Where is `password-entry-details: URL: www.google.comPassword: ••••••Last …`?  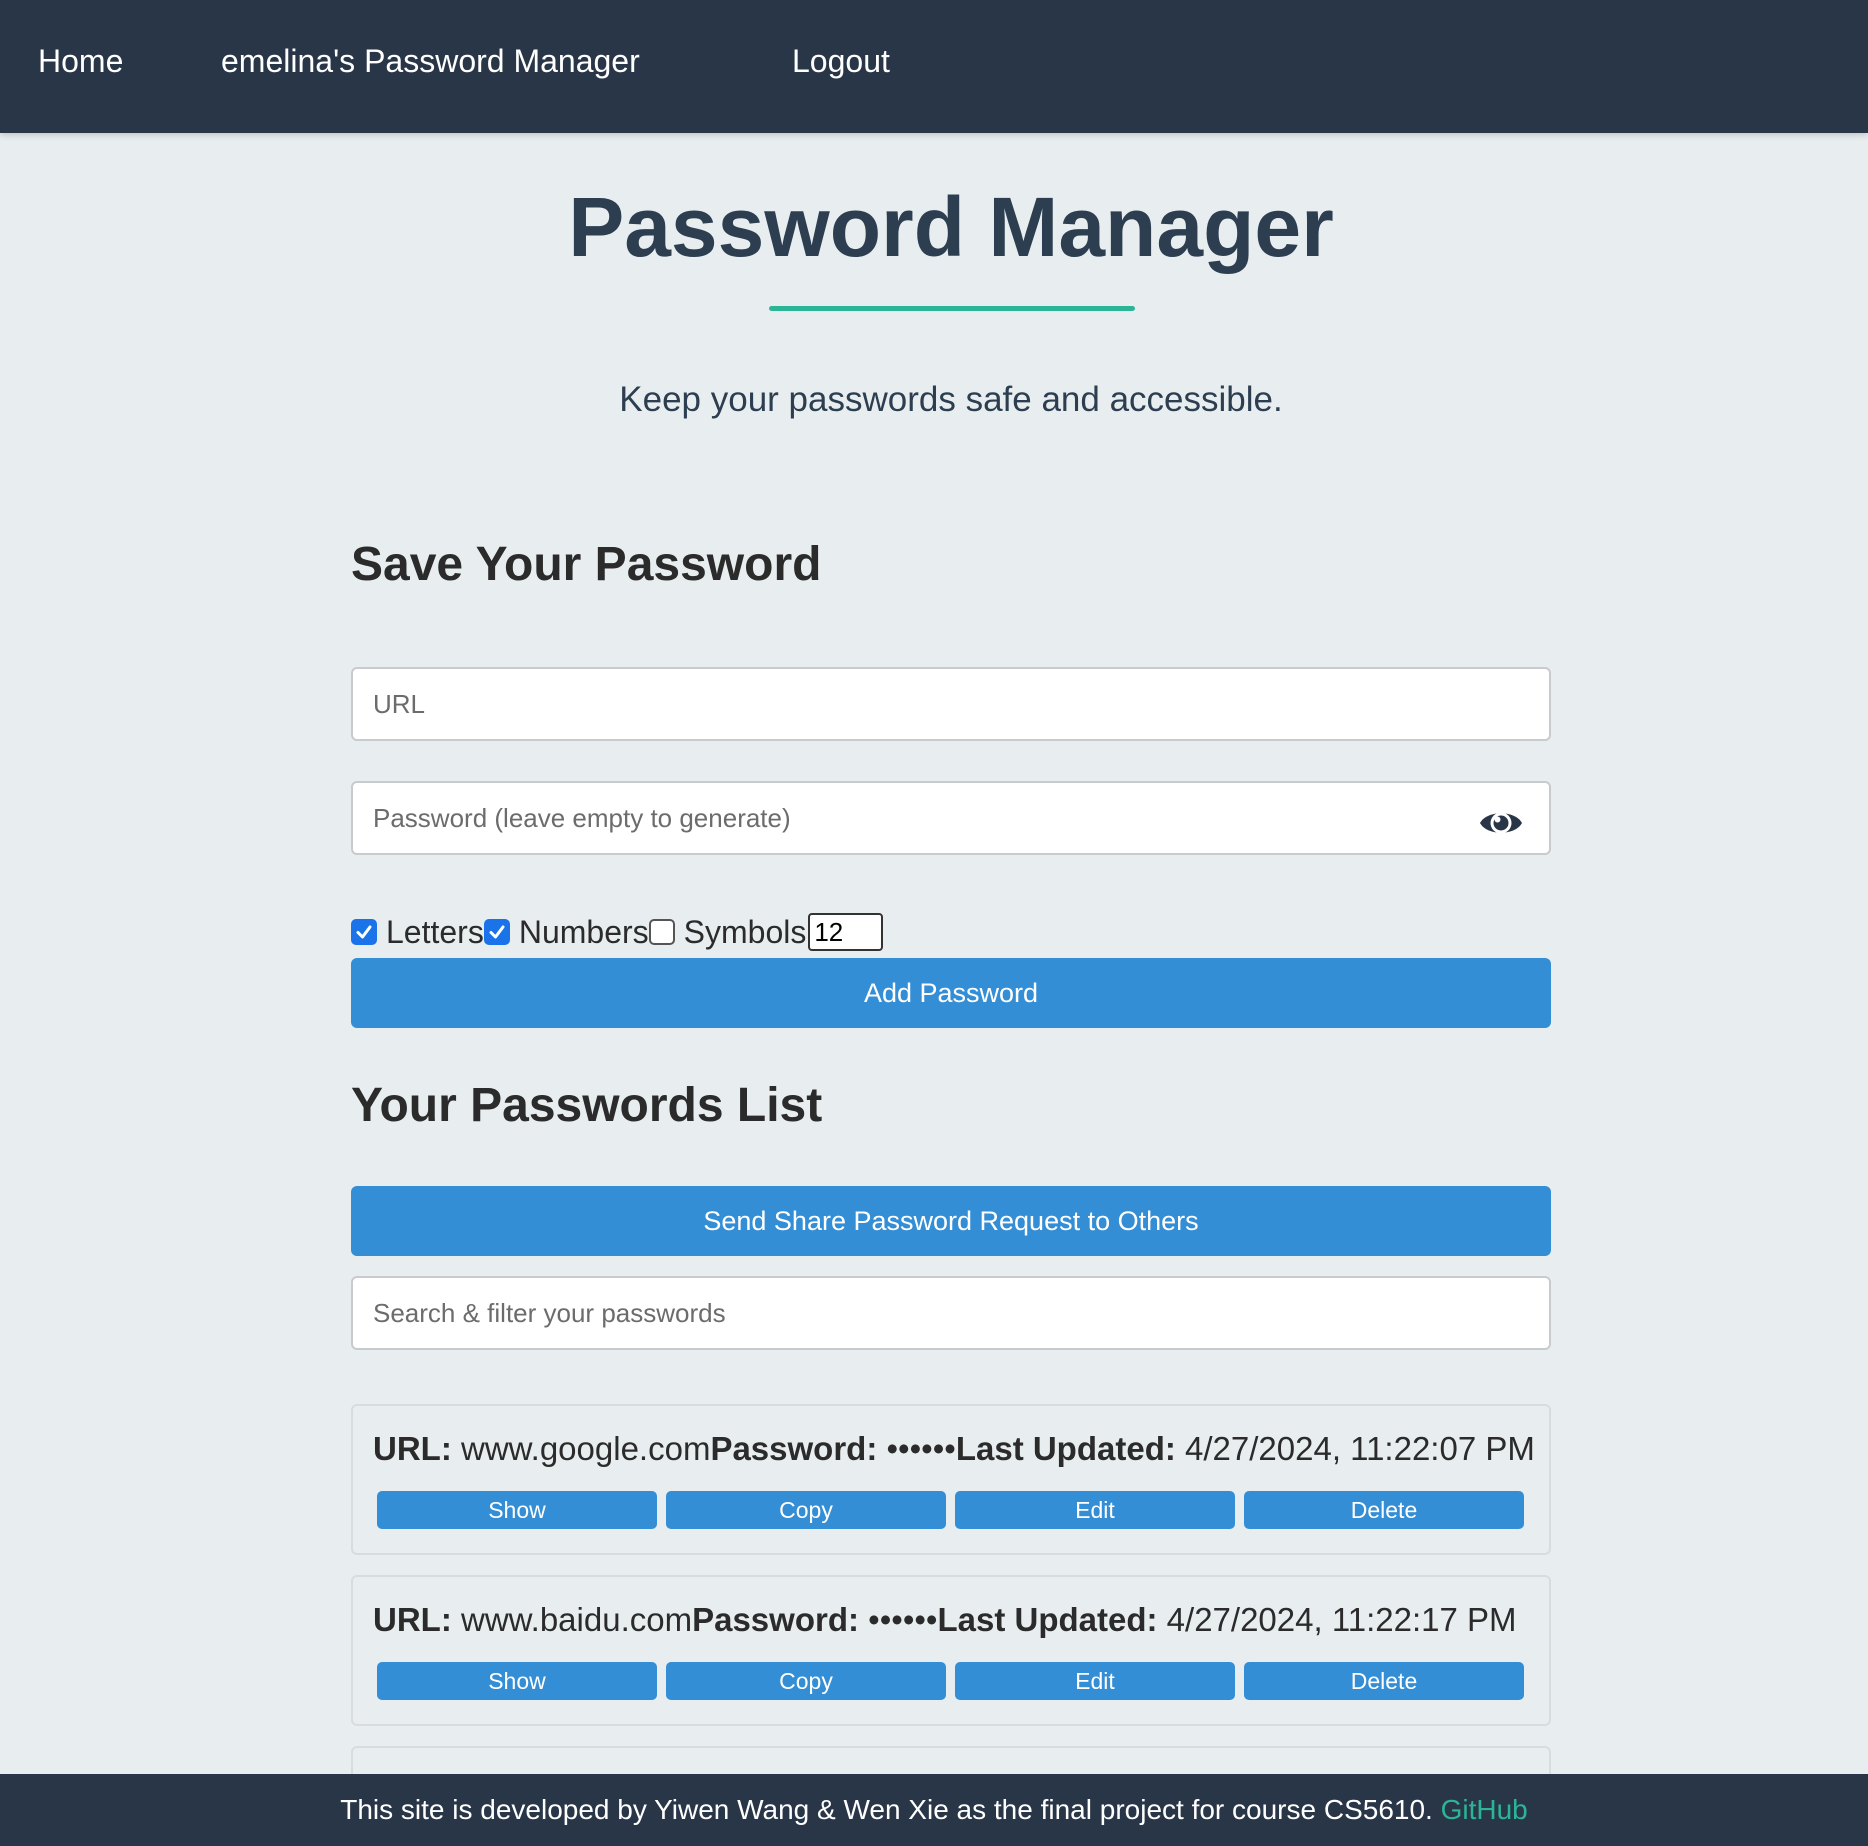
password-entry-details: URL: www.google.comPassword: ••••••Last … is located at coordinates (954, 1449).